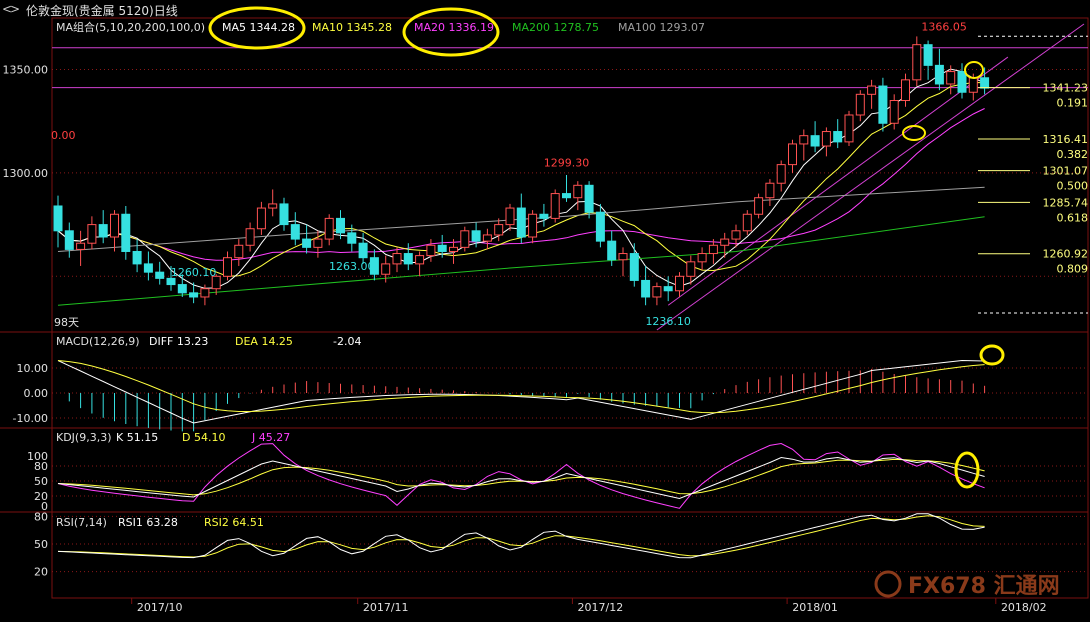 This screenshot has width=1090, height=622. What do you see at coordinates (352, 27) in the screenshot?
I see `main-legend-item: MA10 1345.28` at bounding box center [352, 27].